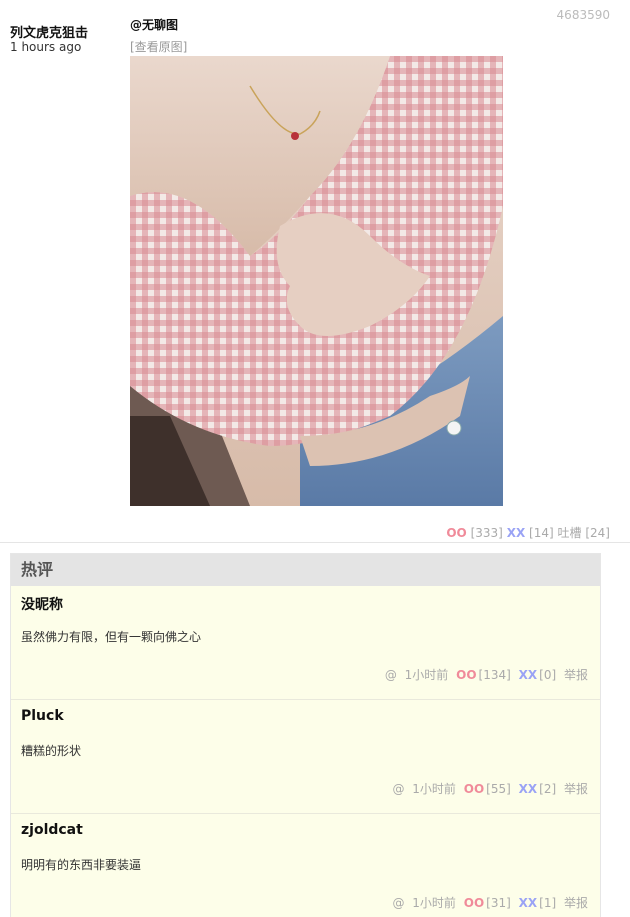 Image resolution: width=630 pixels, height=917 pixels. What do you see at coordinates (81, 865) in the screenshot?
I see `comment-text: 明明有的东西非要装逼` at bounding box center [81, 865].